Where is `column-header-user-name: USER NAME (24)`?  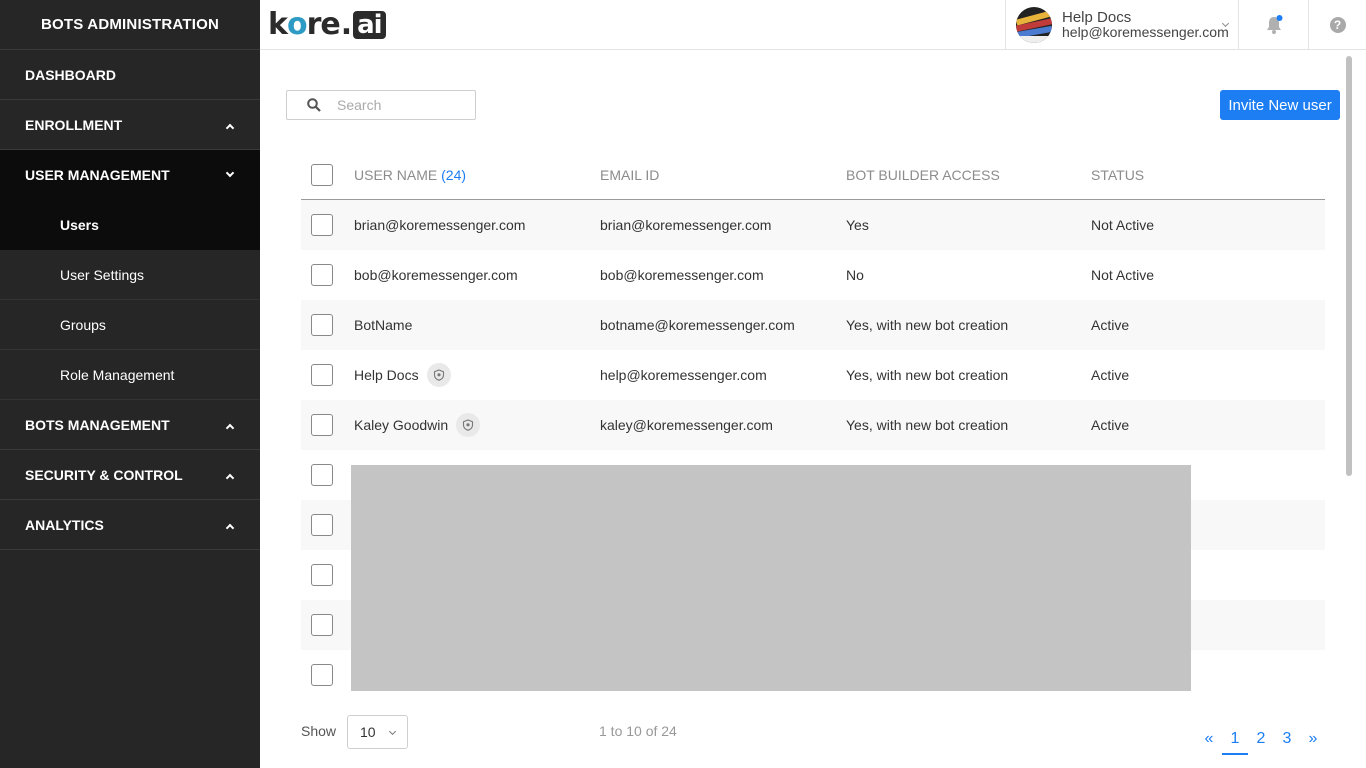
column-header-user-name: USER NAME (24) is located at coordinates (410, 175).